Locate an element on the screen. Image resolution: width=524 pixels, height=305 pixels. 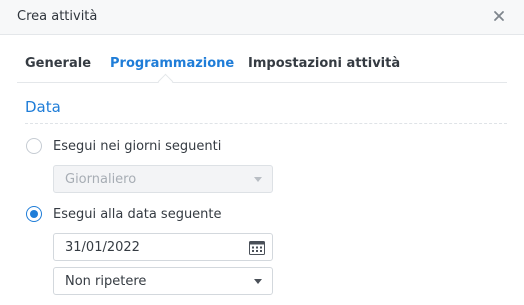
section-title: Data is located at coordinates (43, 107).